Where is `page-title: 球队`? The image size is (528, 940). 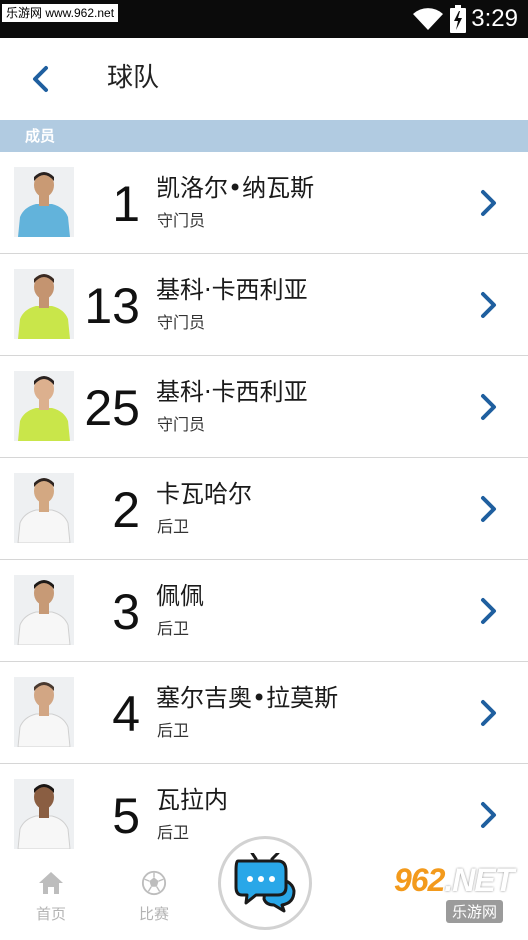 page-title: 球队 is located at coordinates (133, 78).